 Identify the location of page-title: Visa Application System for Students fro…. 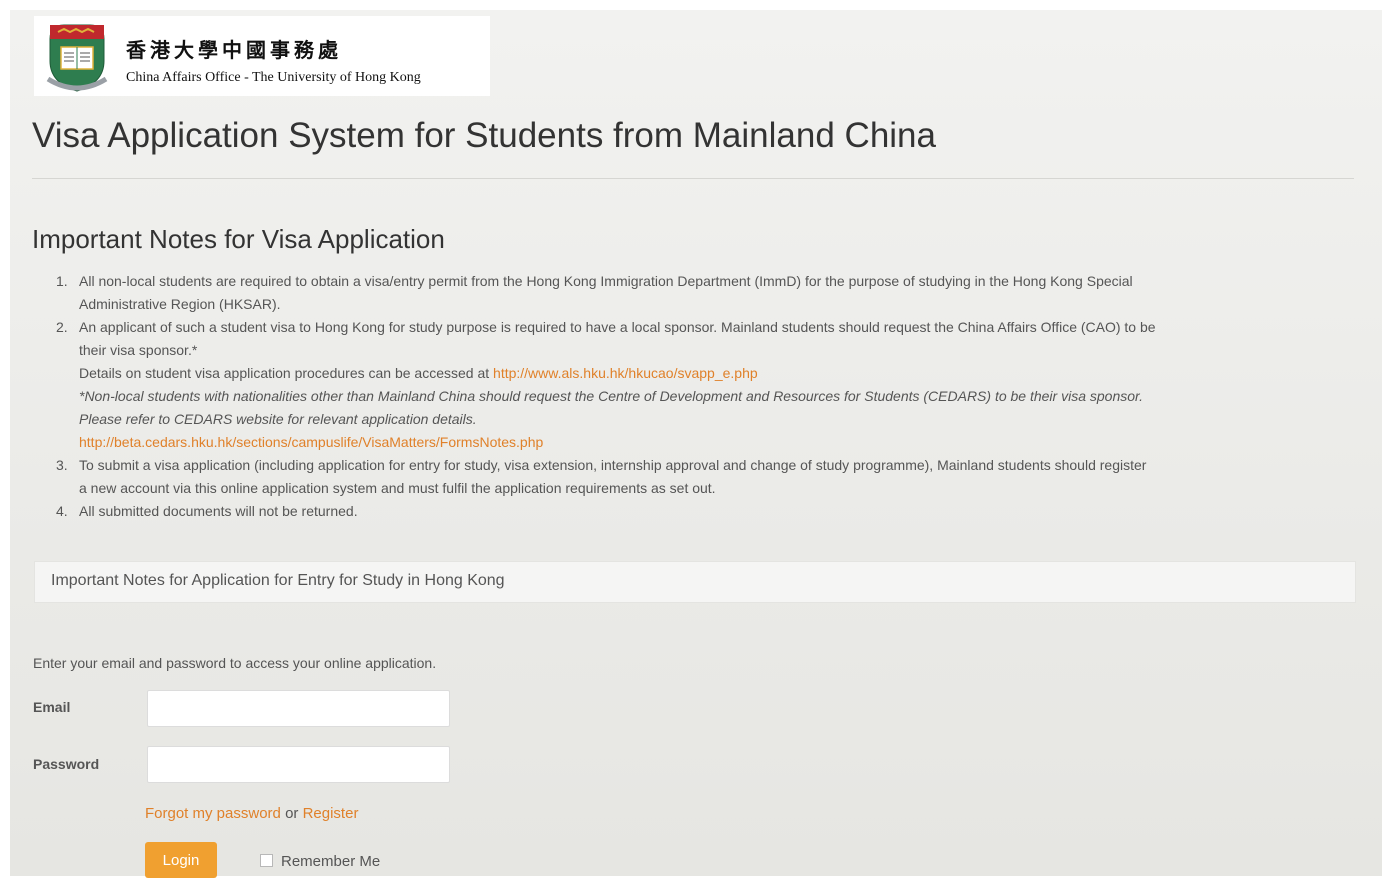
(484, 135).